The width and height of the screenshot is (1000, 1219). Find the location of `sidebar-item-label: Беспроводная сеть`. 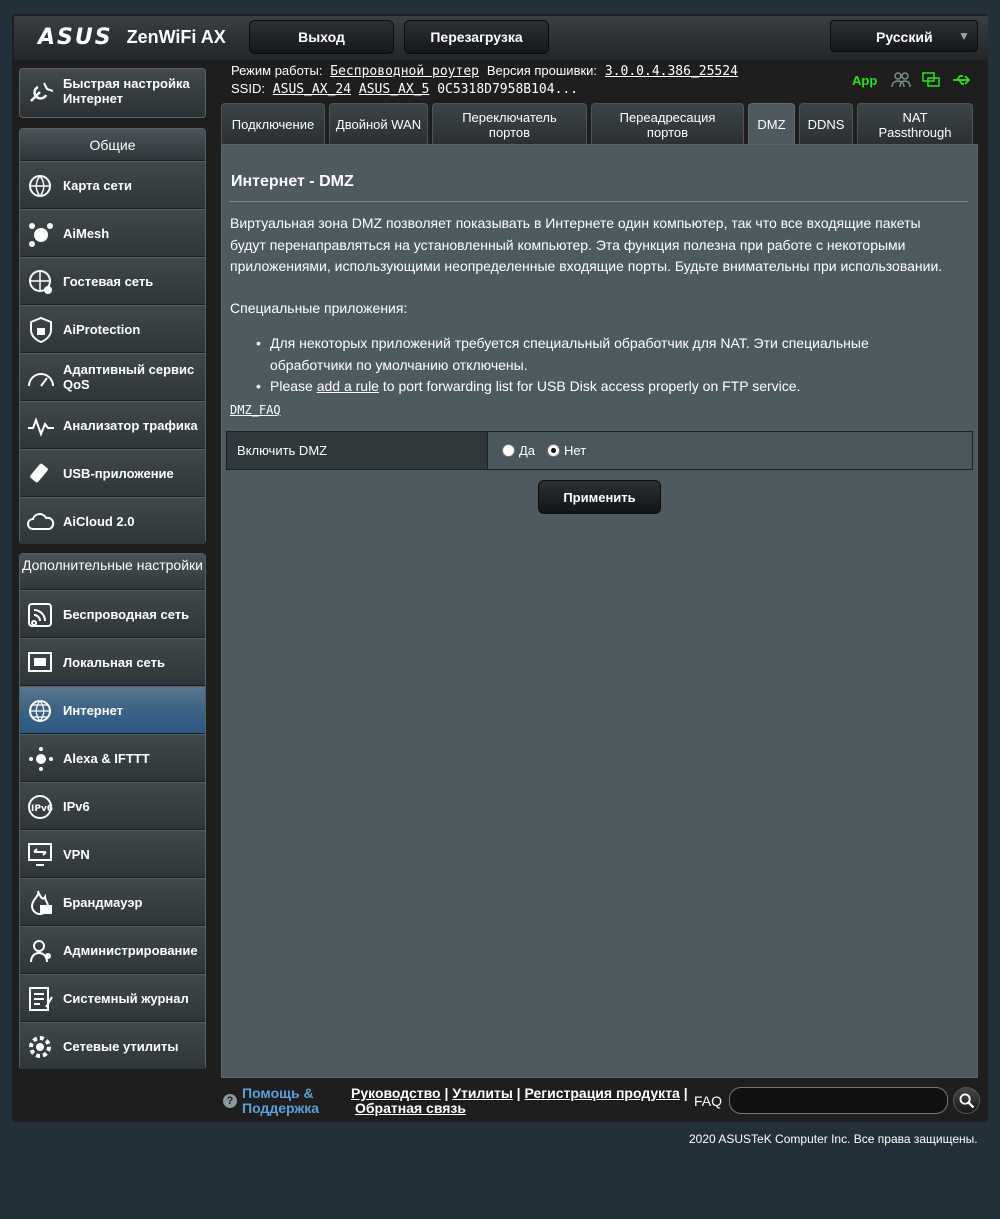

sidebar-item-label: Беспроводная сеть is located at coordinates (126, 614).